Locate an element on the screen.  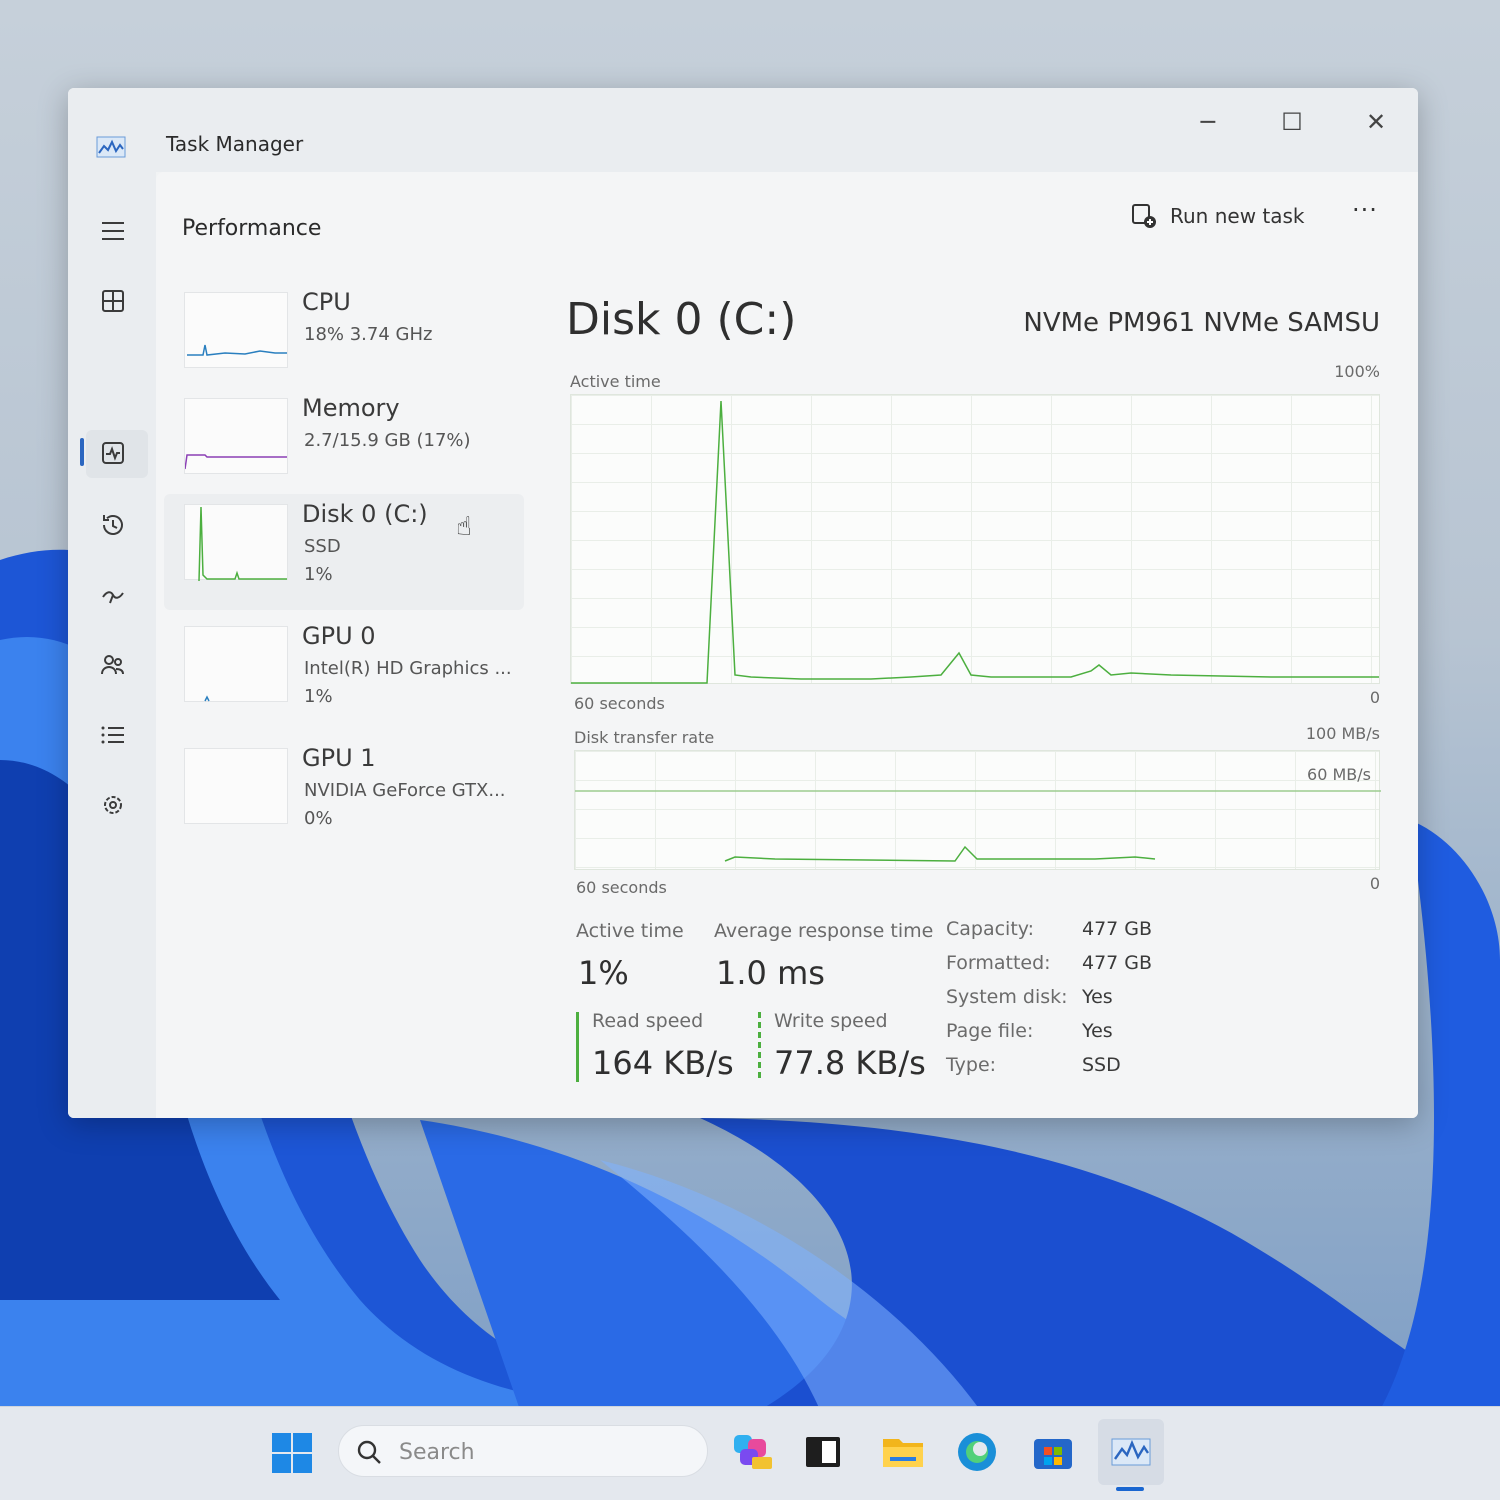
device-name: Memory is located at coordinates (351, 408).